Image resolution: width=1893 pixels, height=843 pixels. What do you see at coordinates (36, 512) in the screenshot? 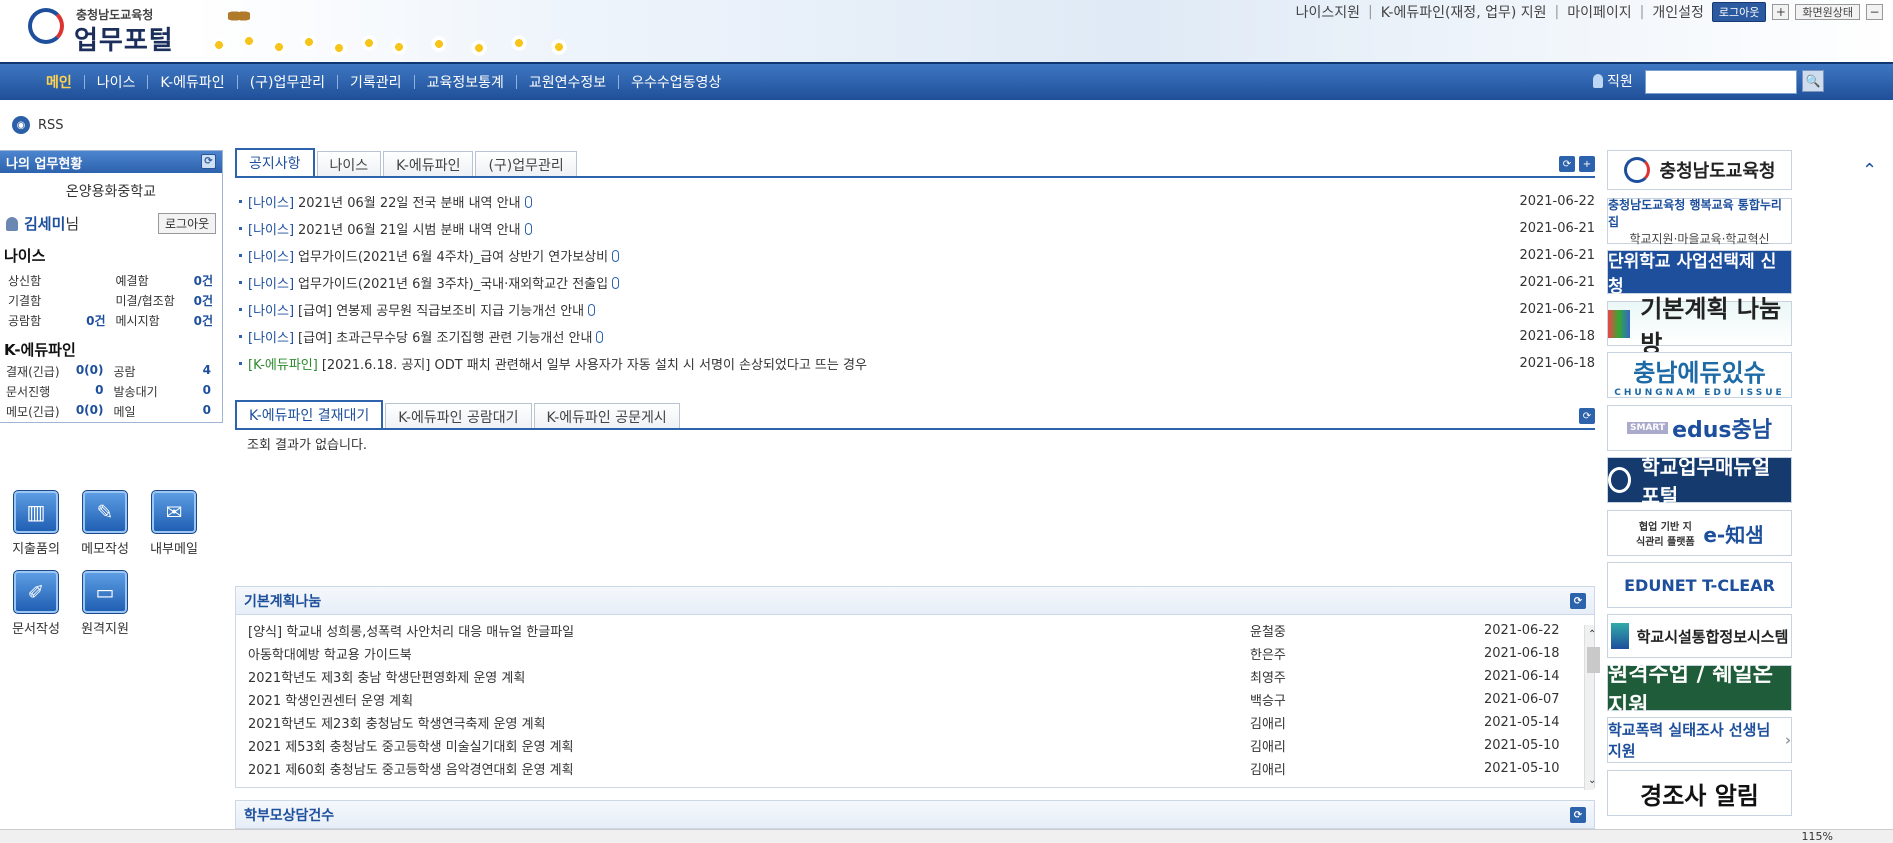
I see `chart-icon: ▥` at bounding box center [36, 512].